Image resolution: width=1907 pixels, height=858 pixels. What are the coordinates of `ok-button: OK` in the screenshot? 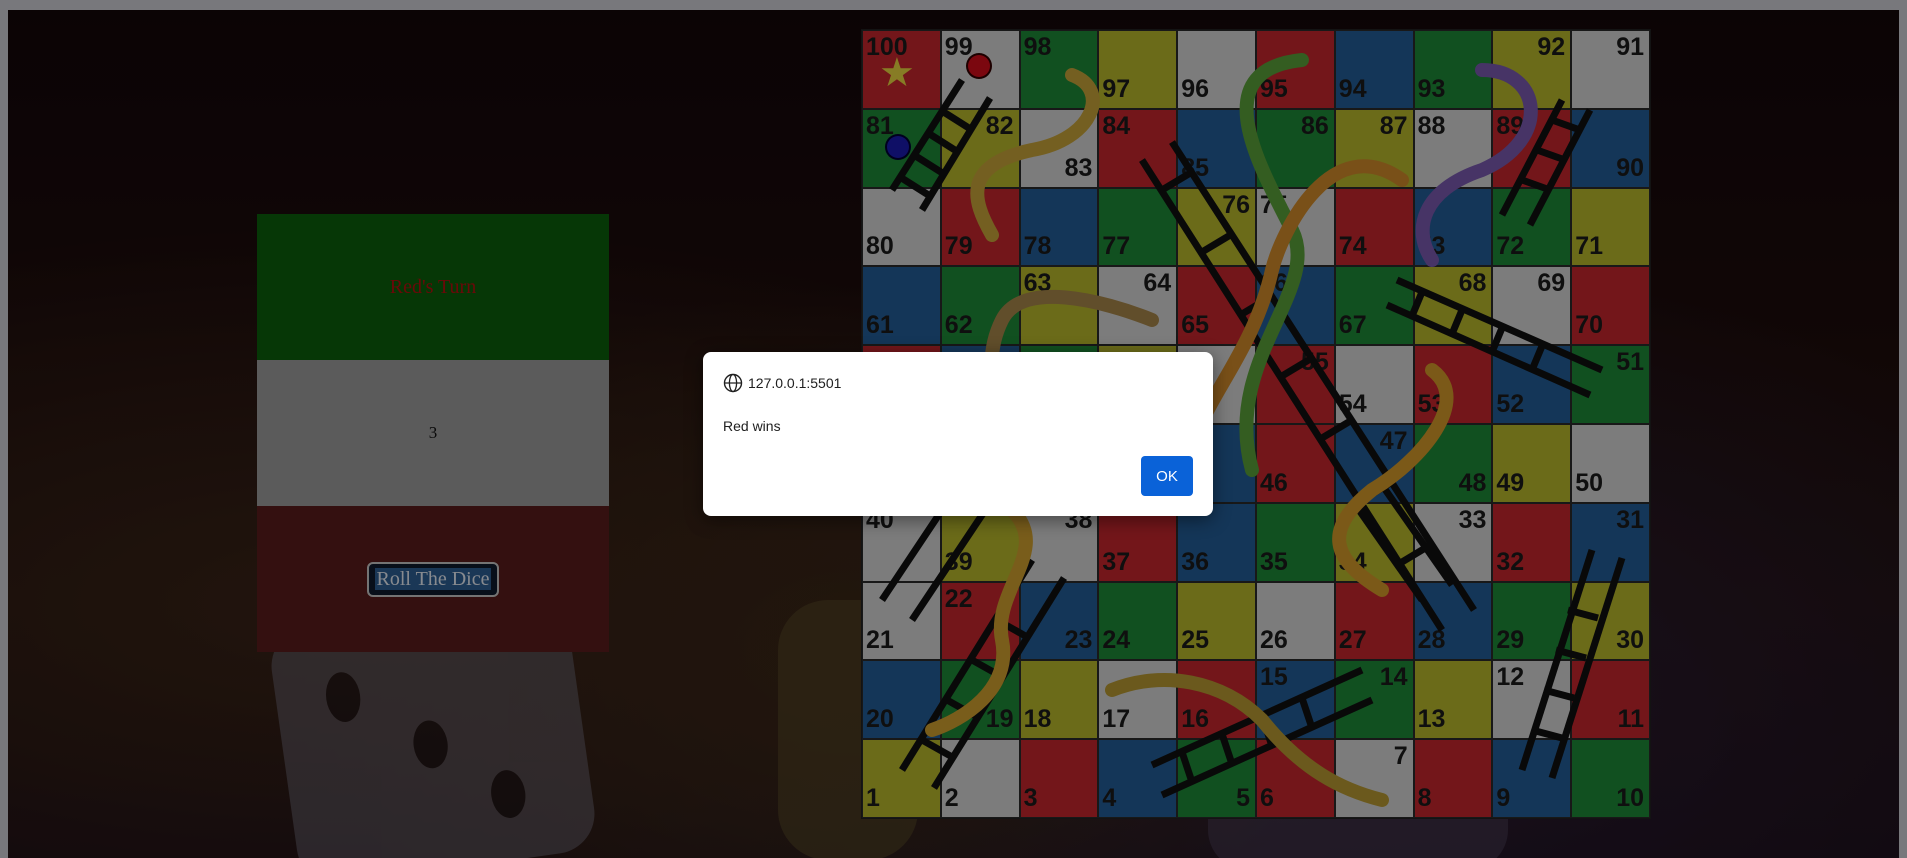 It's located at (1167, 476).